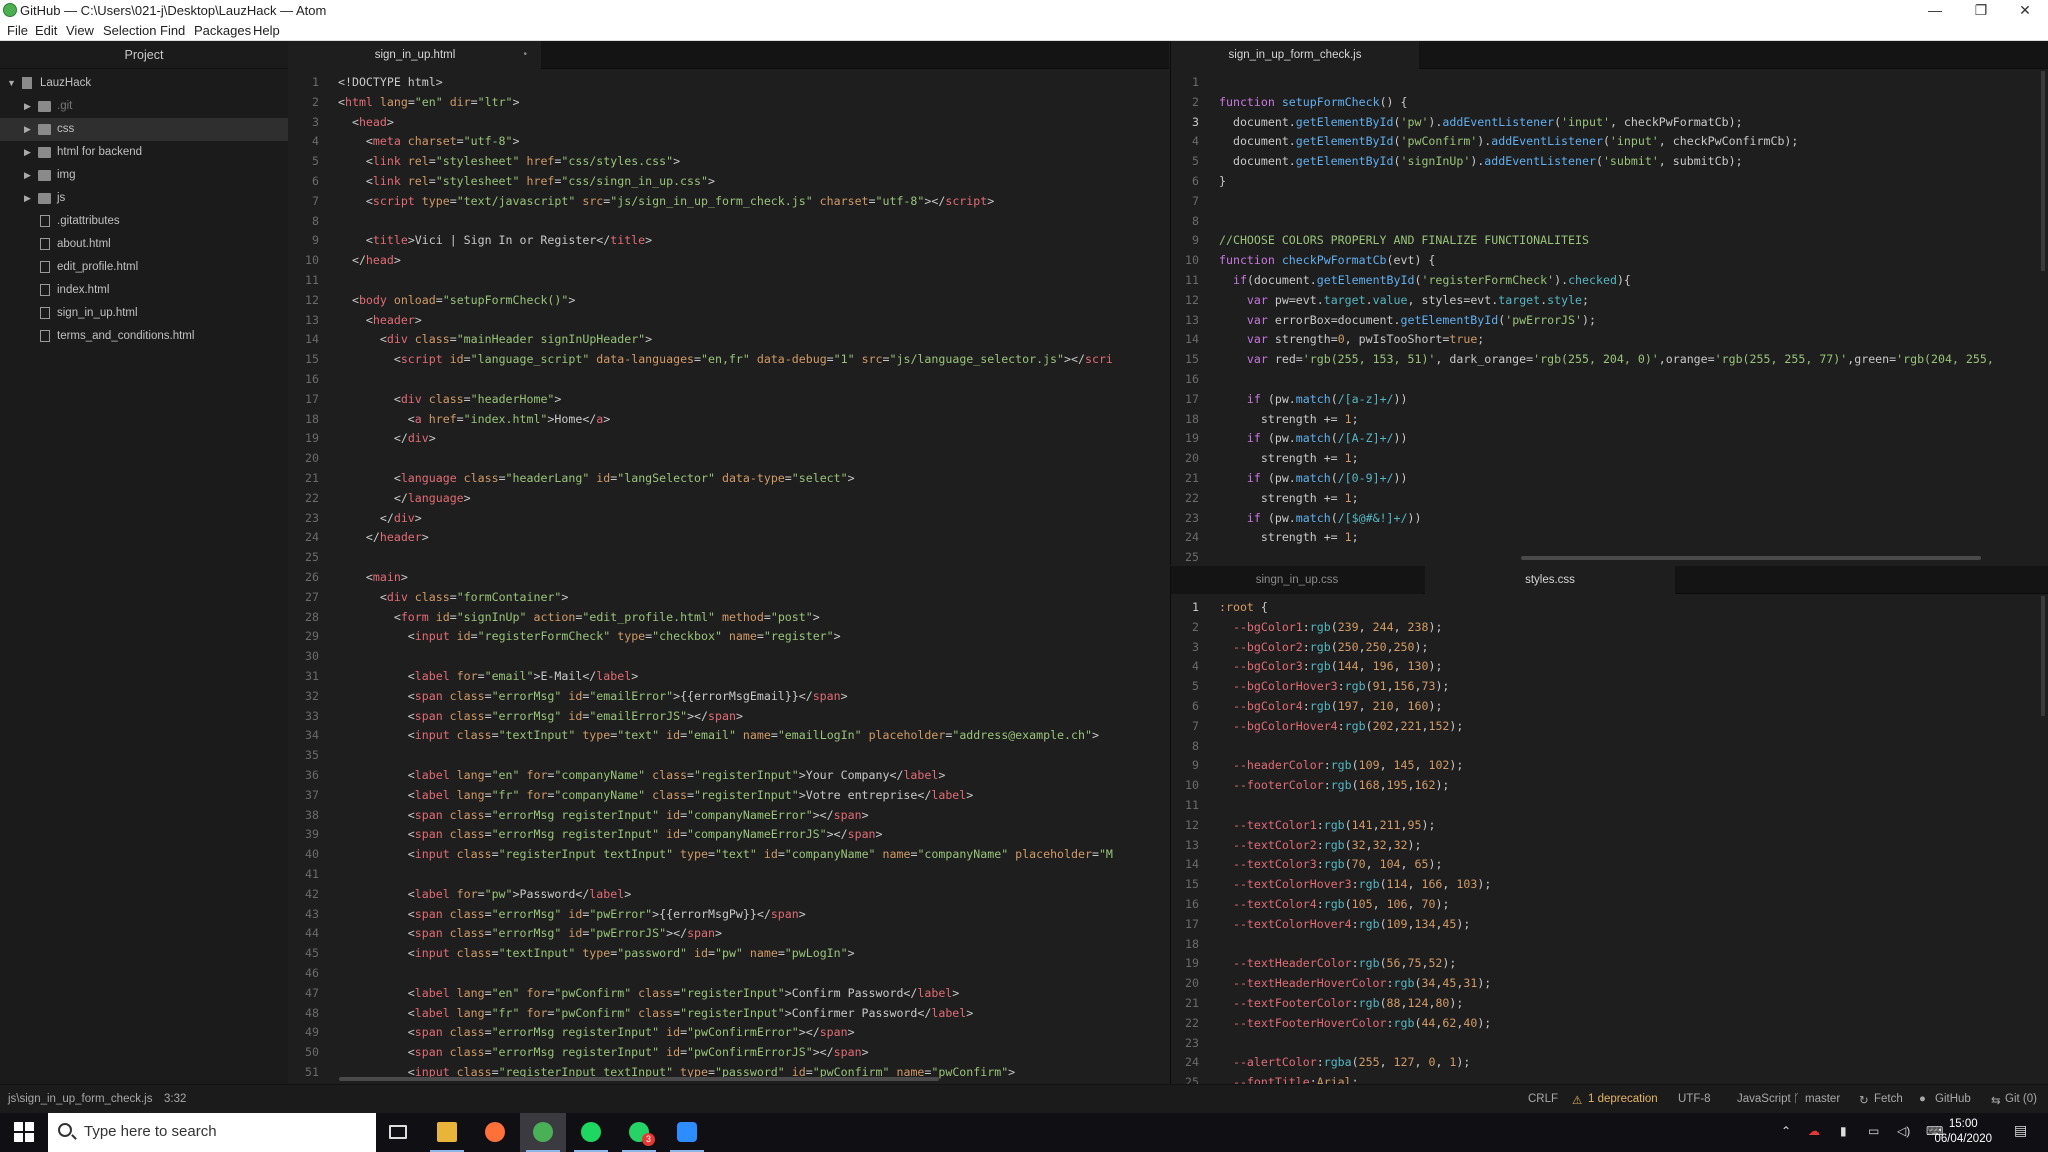 This screenshot has width=2048, height=1152. I want to click on code-line: --textFooterColor:rgb(88,124,80);, so click(1341, 1003).